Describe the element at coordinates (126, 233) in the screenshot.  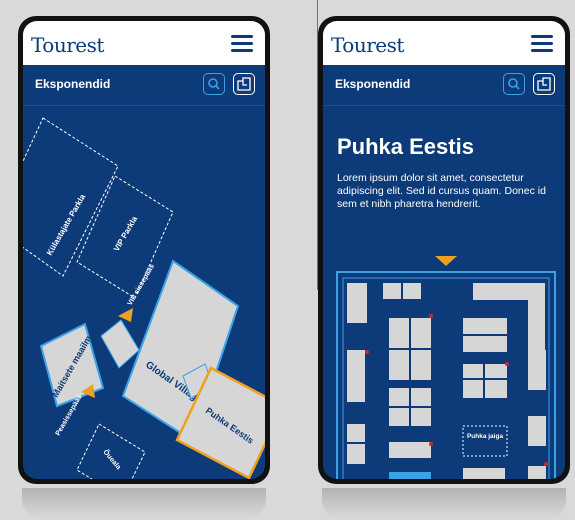
I see `vip-parkla-label: VIP Parkla` at that location.